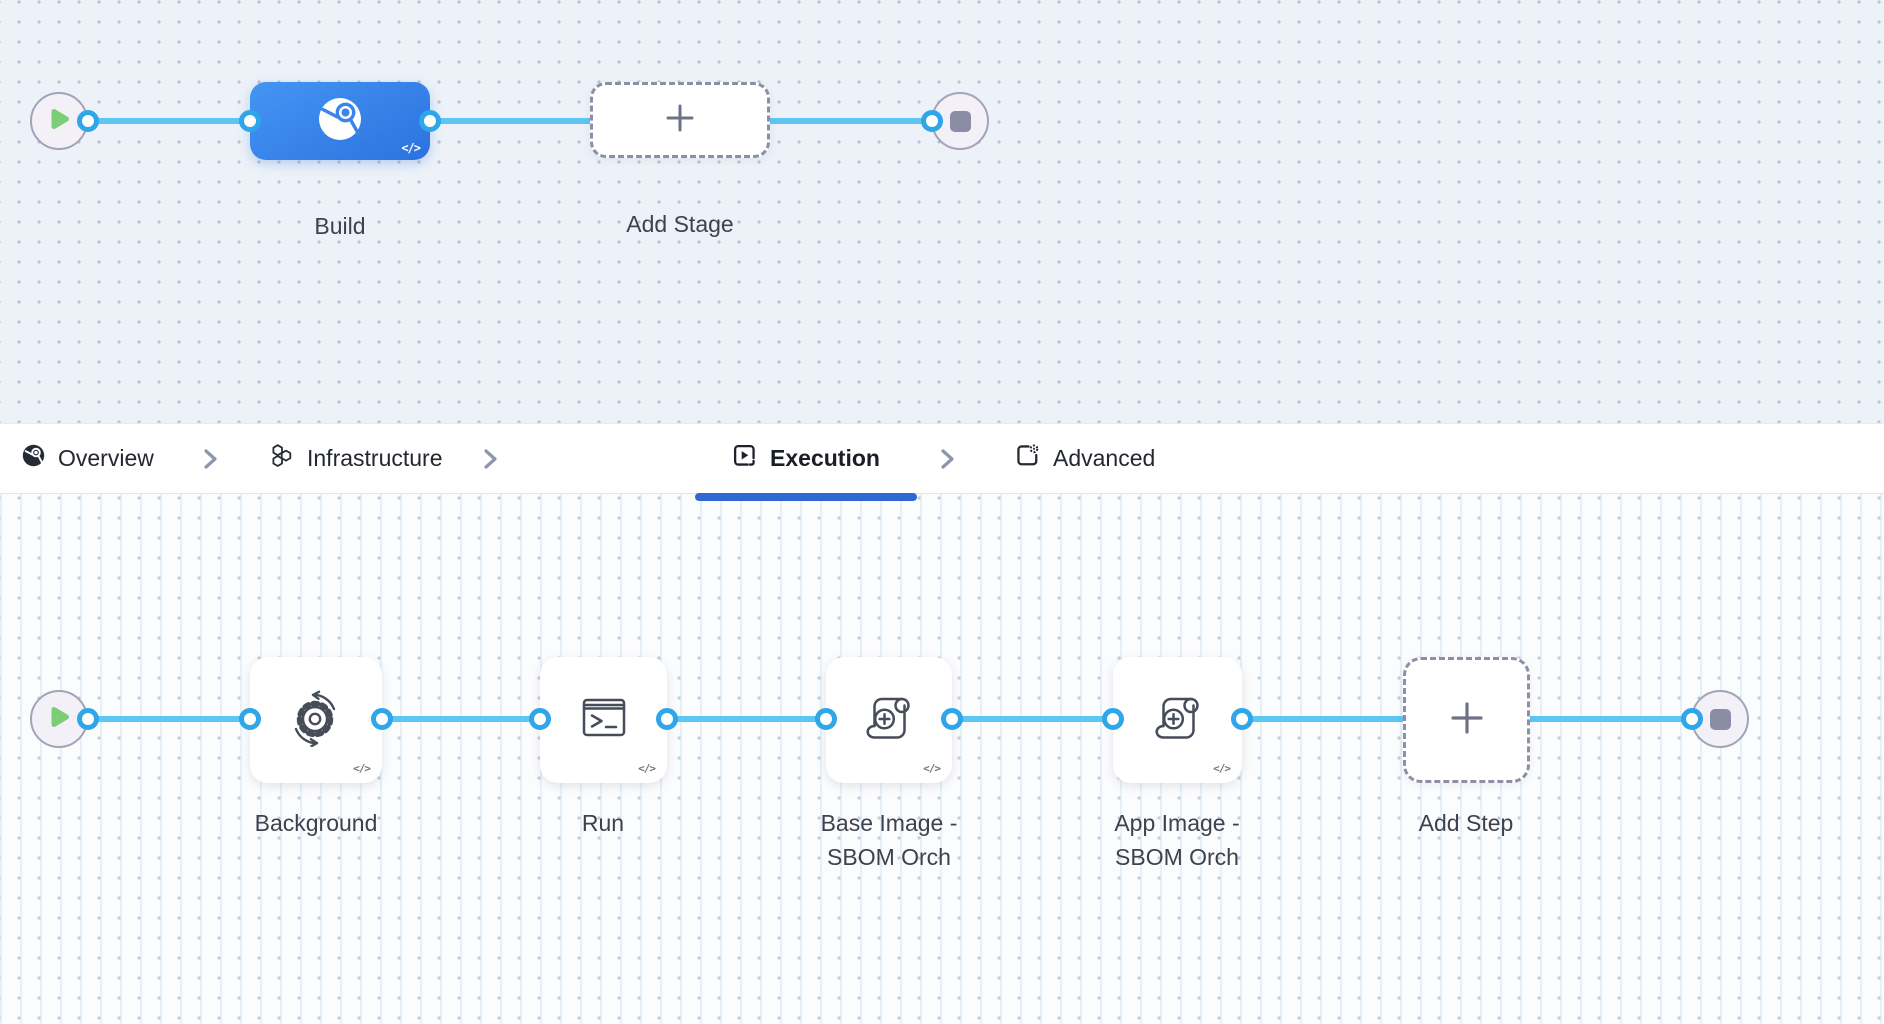 The width and height of the screenshot is (1884, 1024). I want to click on step-node-run: </>, so click(603, 720).